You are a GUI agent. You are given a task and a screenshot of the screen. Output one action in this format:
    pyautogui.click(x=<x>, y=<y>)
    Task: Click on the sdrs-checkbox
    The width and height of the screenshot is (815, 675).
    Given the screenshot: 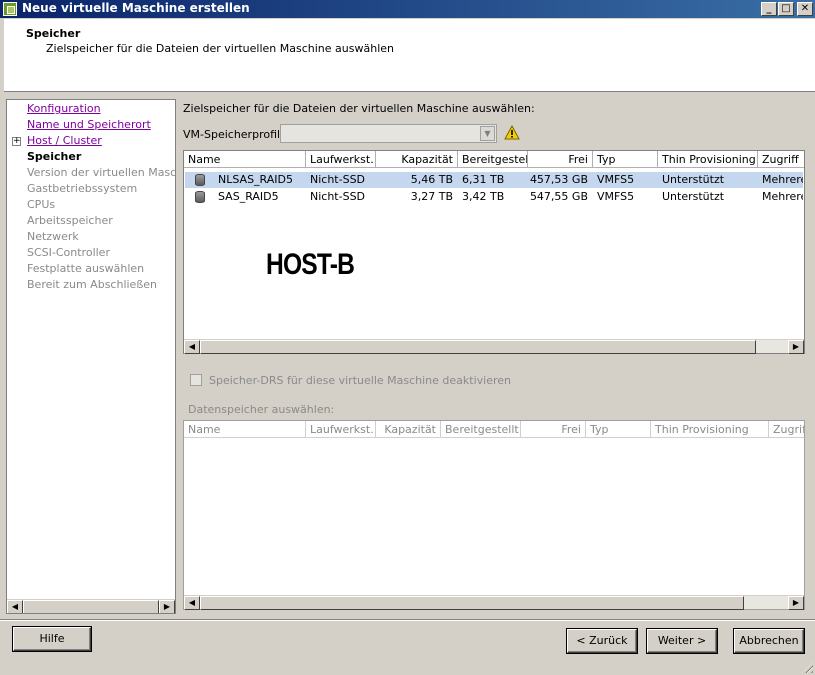 What is the action you would take?
    pyautogui.click(x=196, y=380)
    